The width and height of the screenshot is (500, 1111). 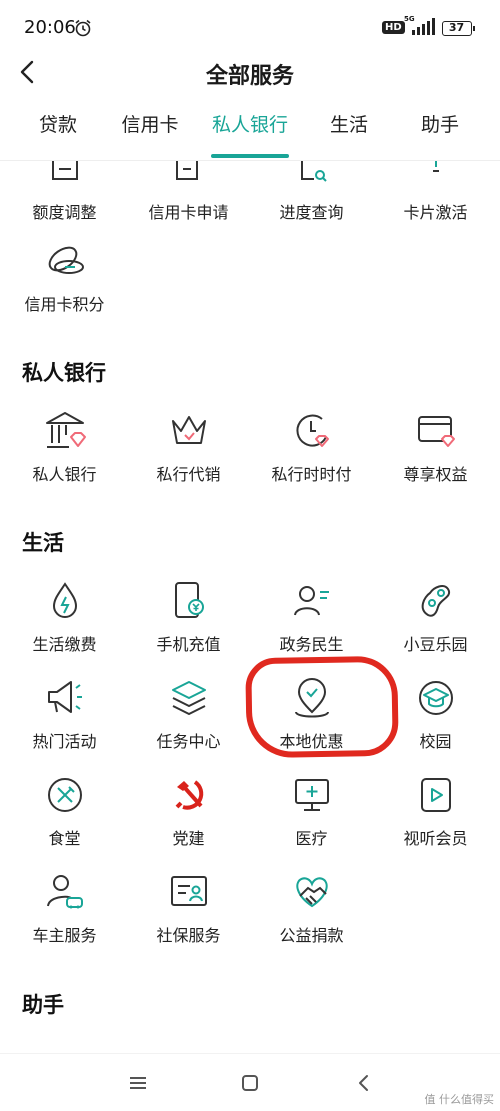 What do you see at coordinates (43, 543) in the screenshot?
I see `section-title-life: 生活` at bounding box center [43, 543].